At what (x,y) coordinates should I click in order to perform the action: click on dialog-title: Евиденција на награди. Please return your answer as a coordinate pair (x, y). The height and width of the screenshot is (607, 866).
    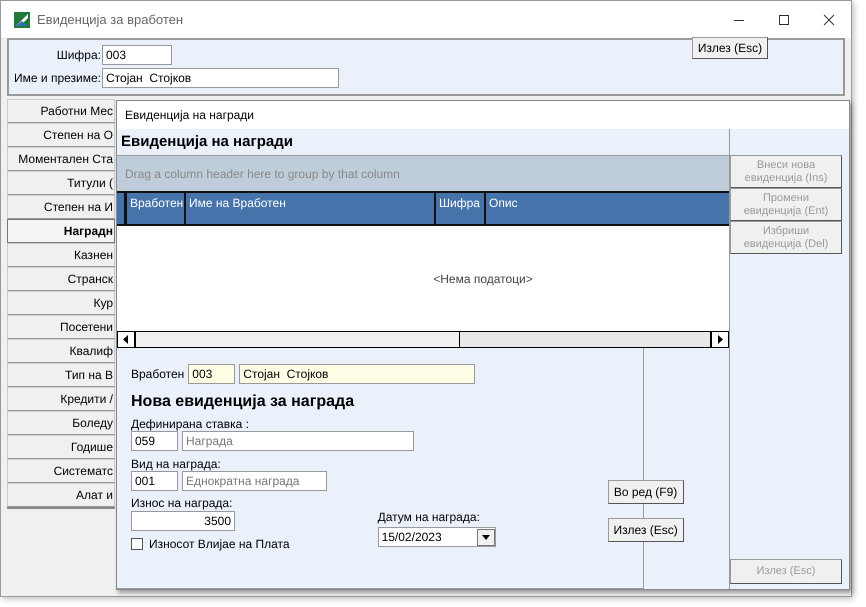
    Looking at the image, I should click on (483, 115).